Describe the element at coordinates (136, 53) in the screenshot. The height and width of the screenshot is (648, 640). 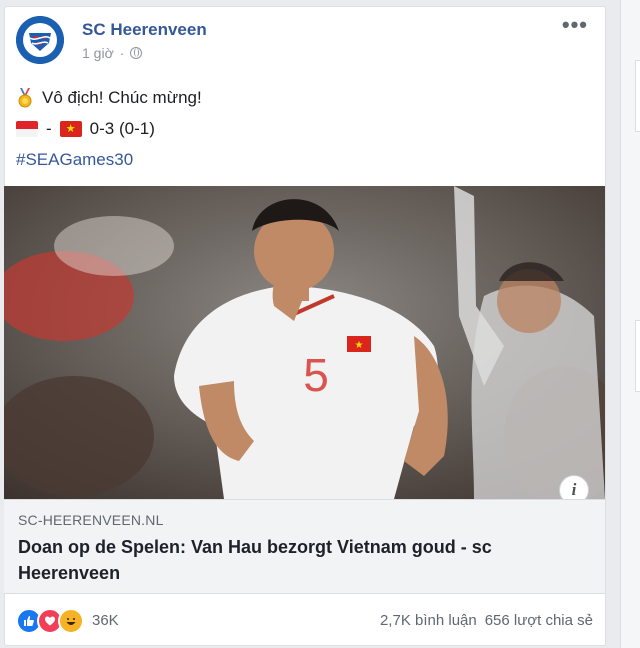
I see `globe-icon` at that location.